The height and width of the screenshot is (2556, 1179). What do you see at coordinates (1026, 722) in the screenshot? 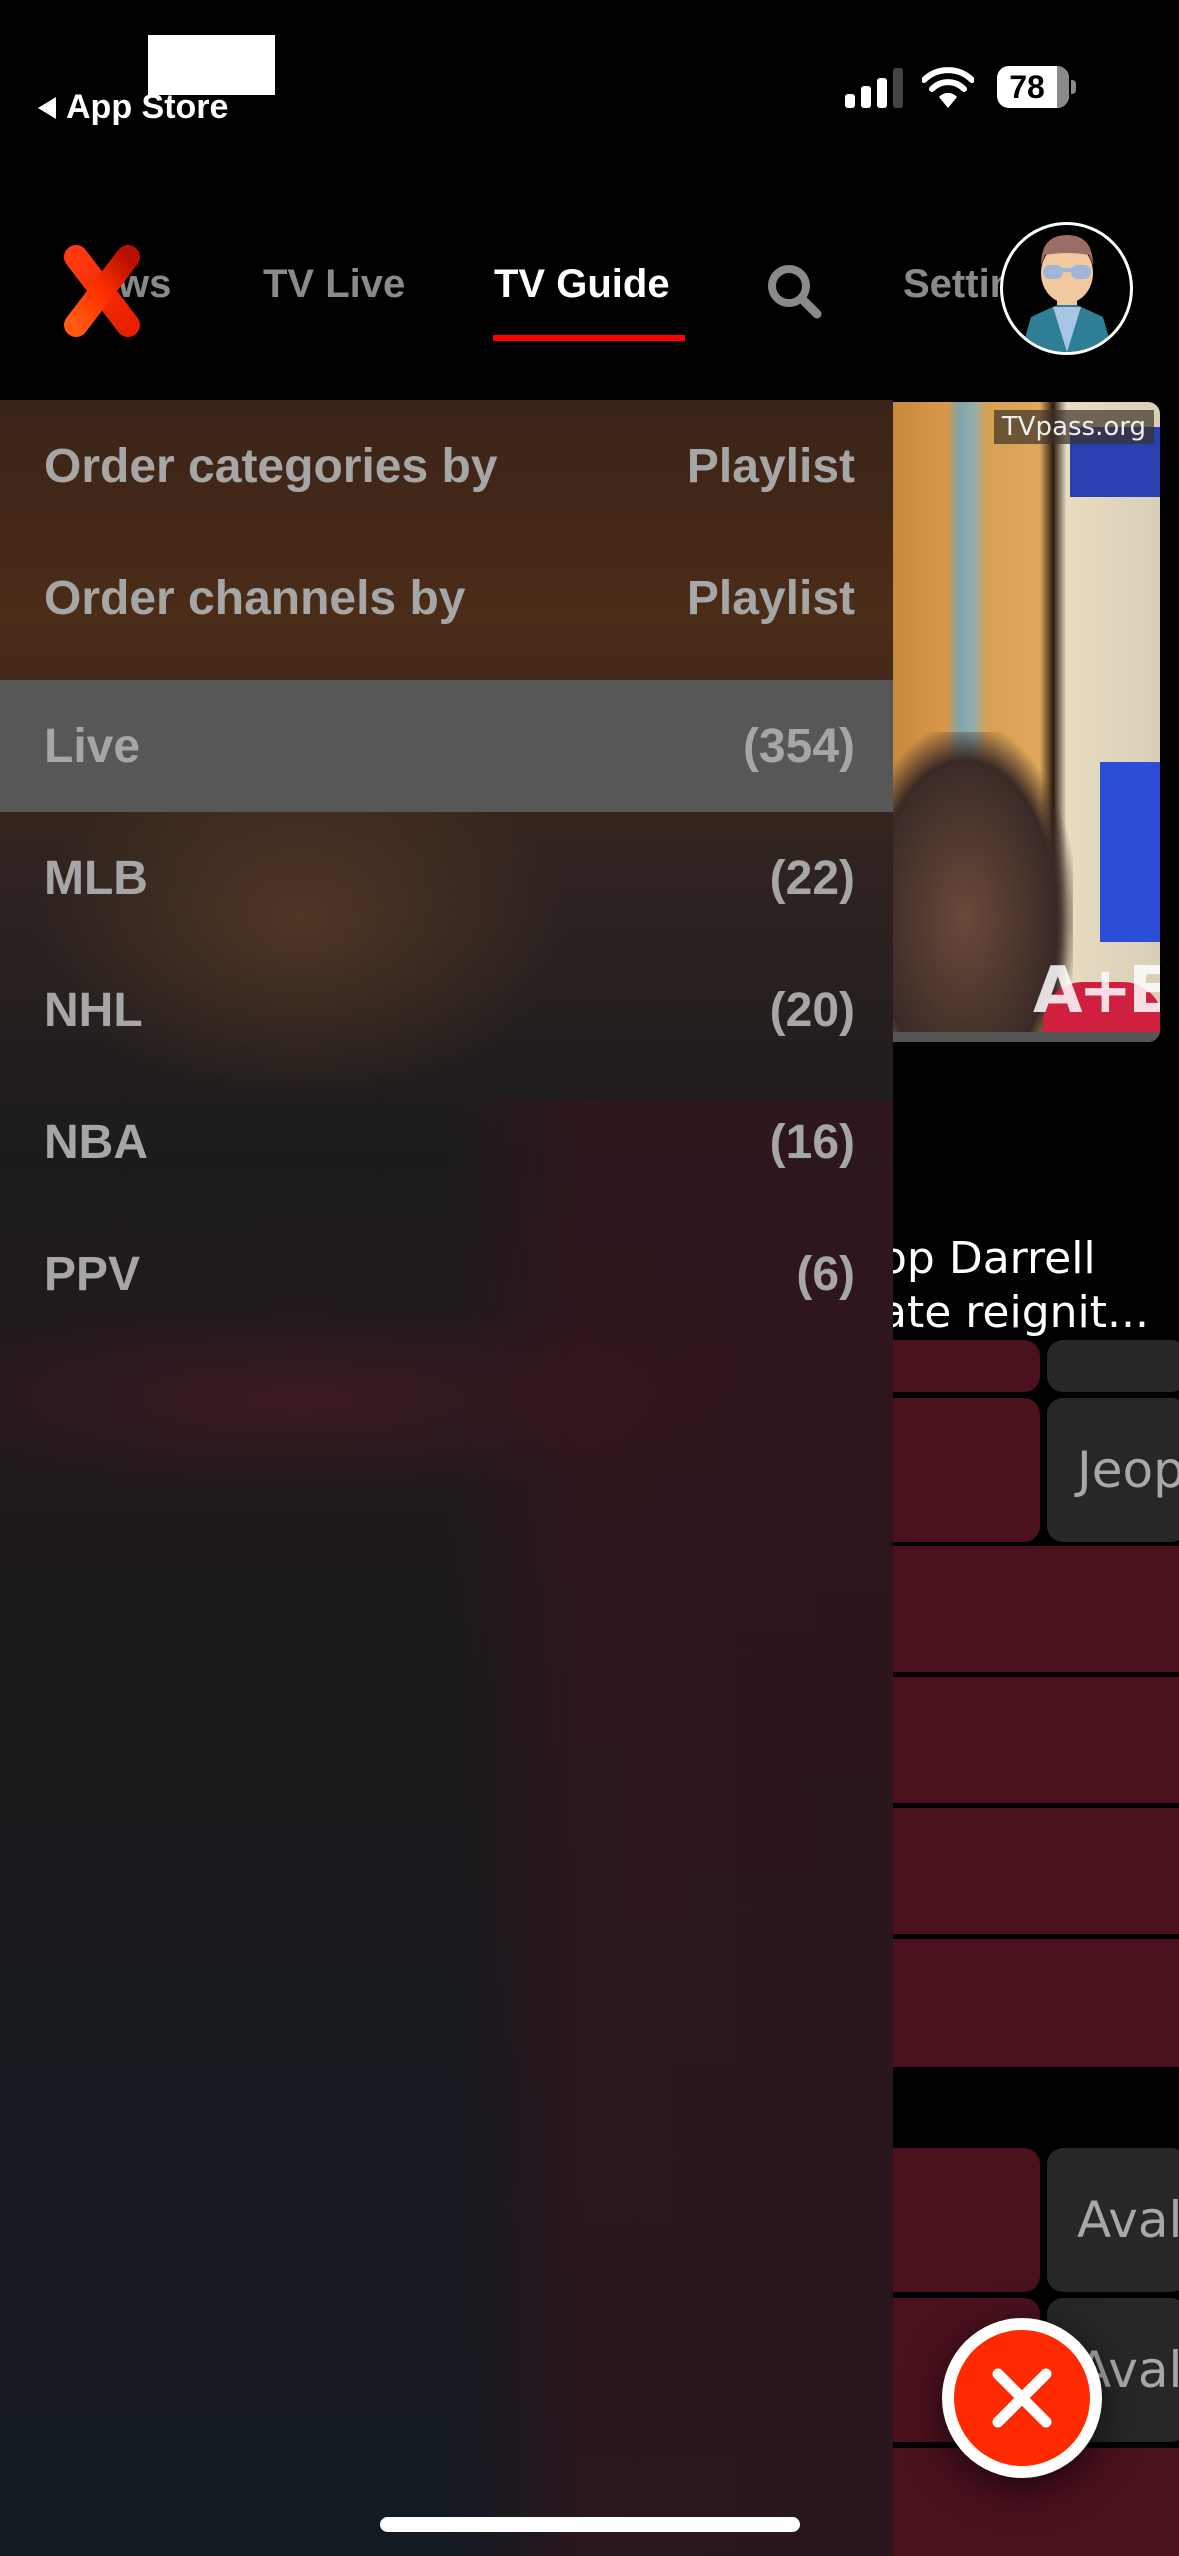
I see `video-preview: A+E TVpass.org` at bounding box center [1026, 722].